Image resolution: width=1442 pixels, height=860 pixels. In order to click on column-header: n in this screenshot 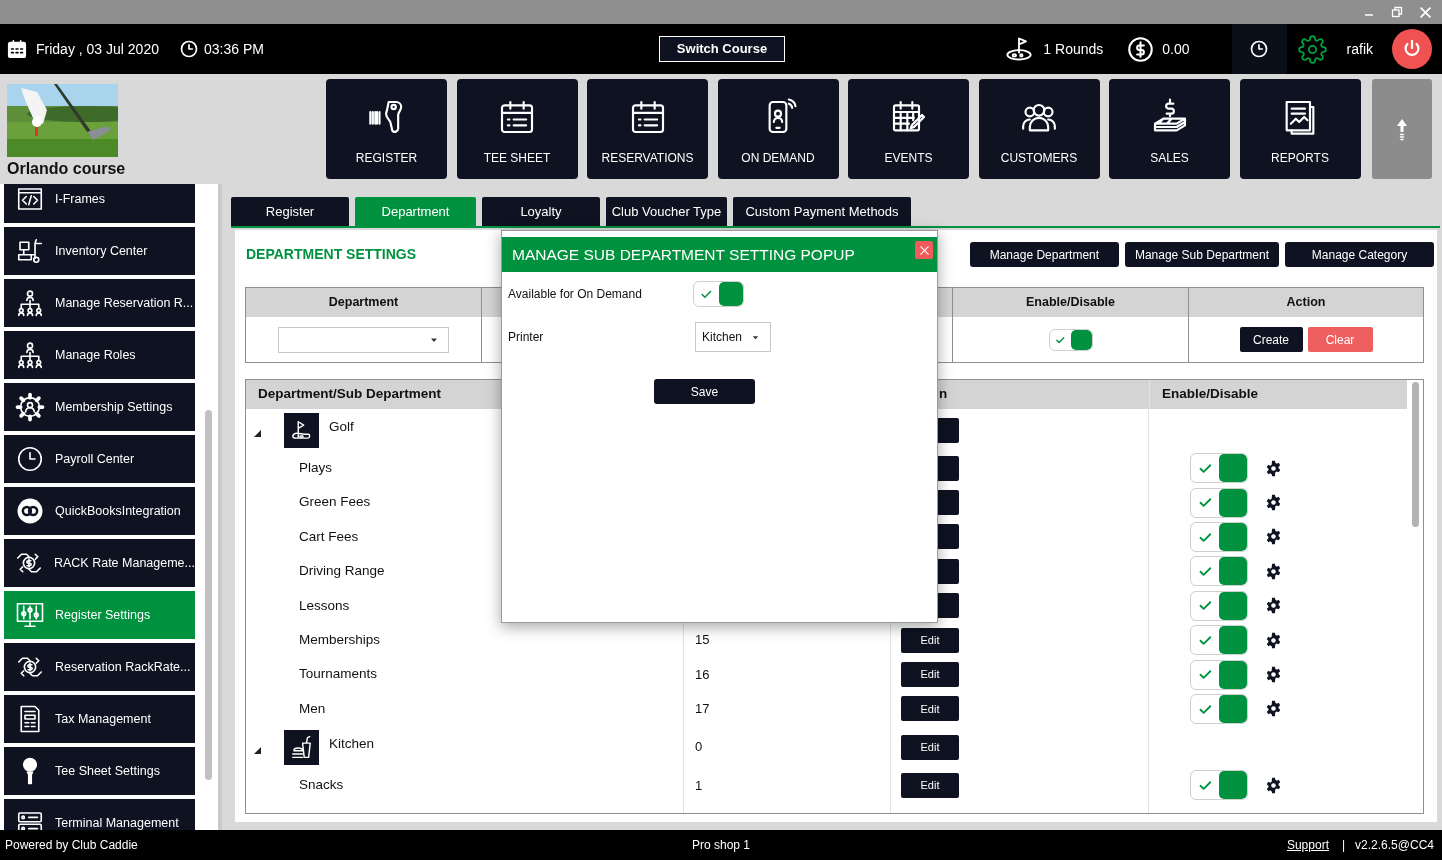, I will do `click(943, 394)`.